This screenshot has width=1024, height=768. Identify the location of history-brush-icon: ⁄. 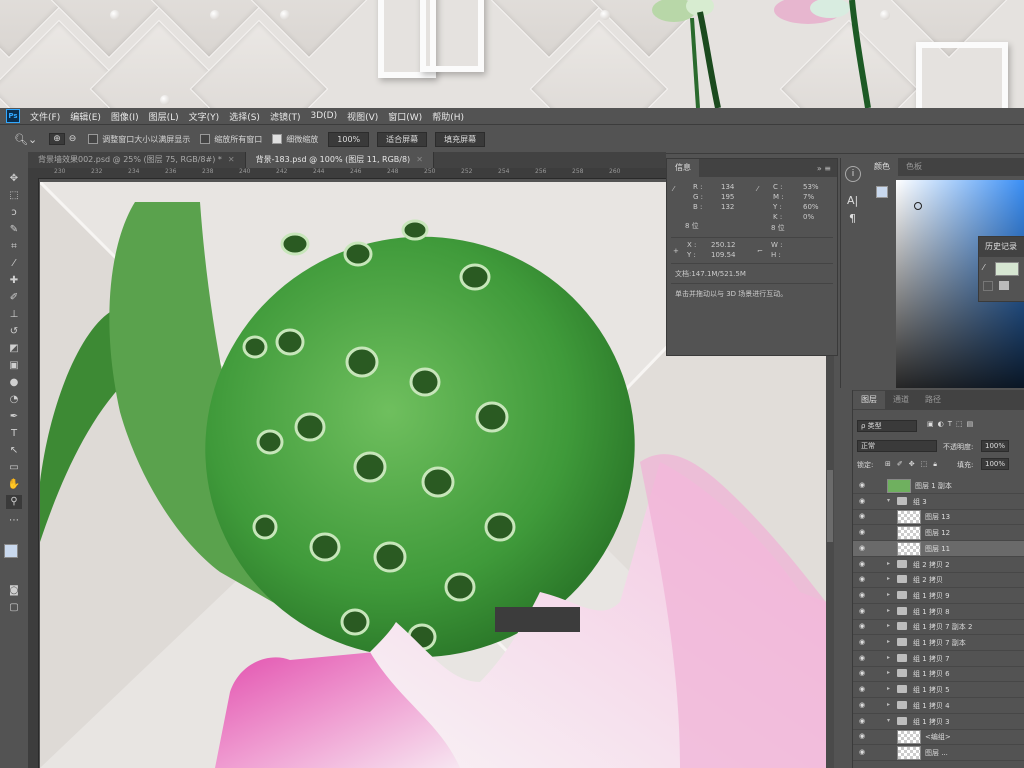
(983, 267).